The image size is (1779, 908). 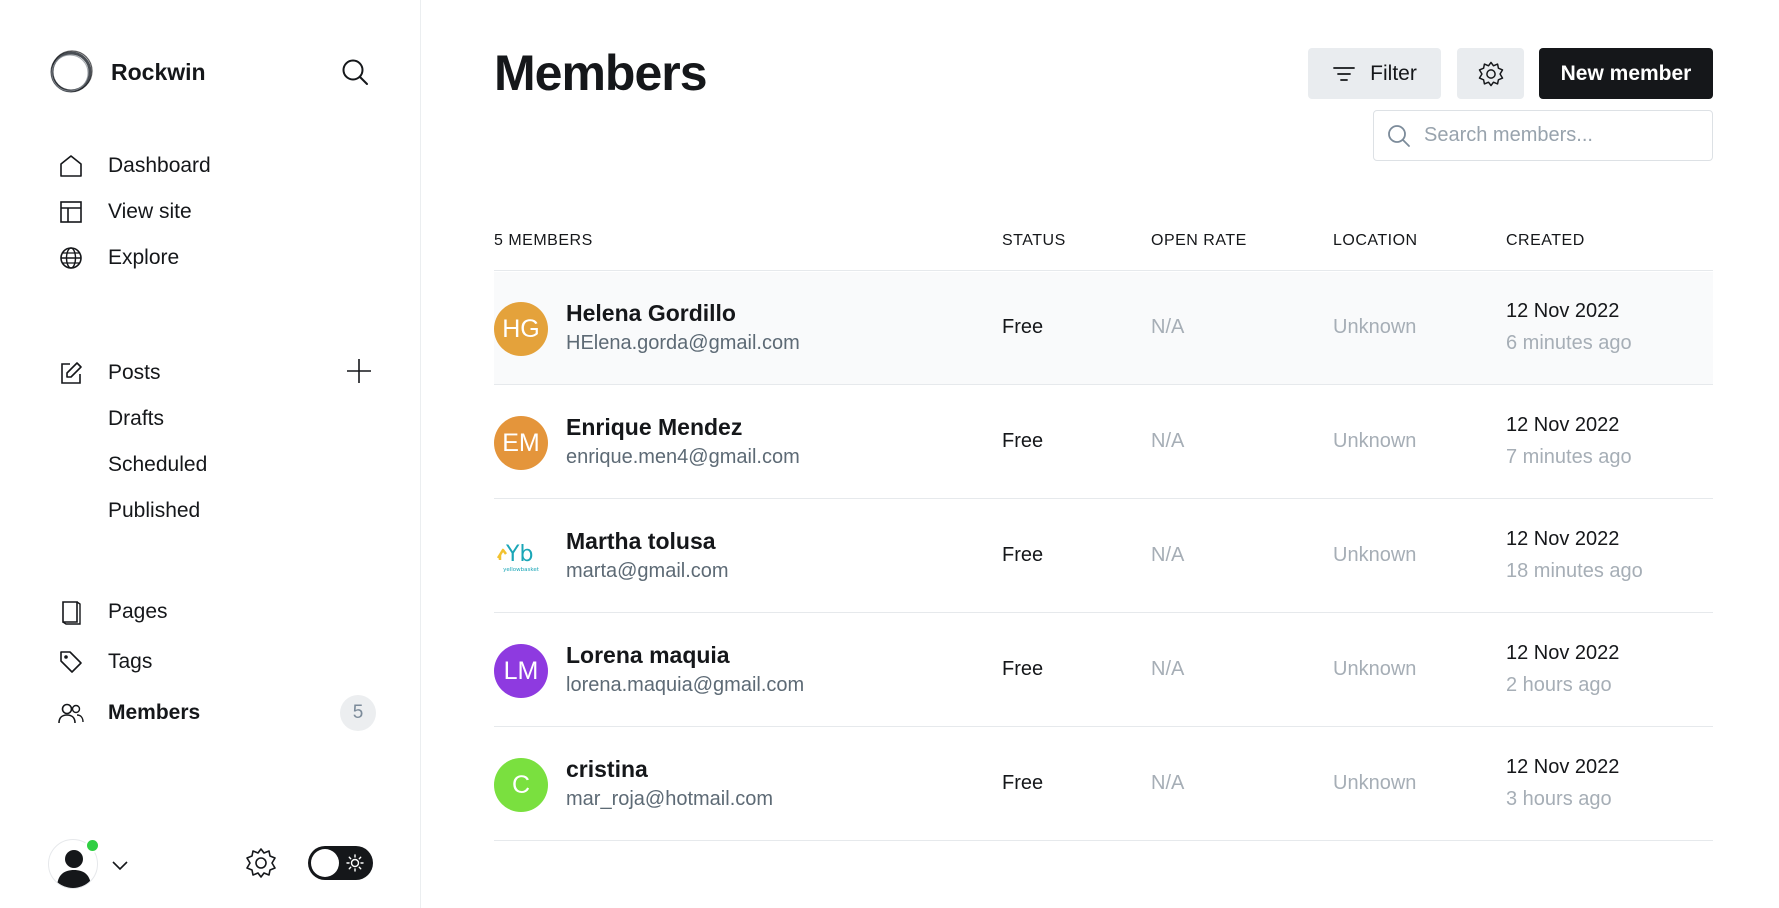 What do you see at coordinates (1393, 73) in the screenshot?
I see `filter-label: Filter` at bounding box center [1393, 73].